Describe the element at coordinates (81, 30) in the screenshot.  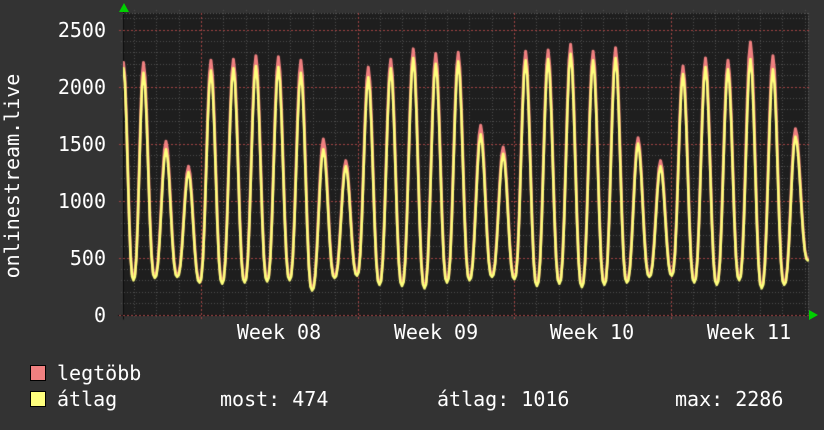
I see `y-tick-label: 2500` at that location.